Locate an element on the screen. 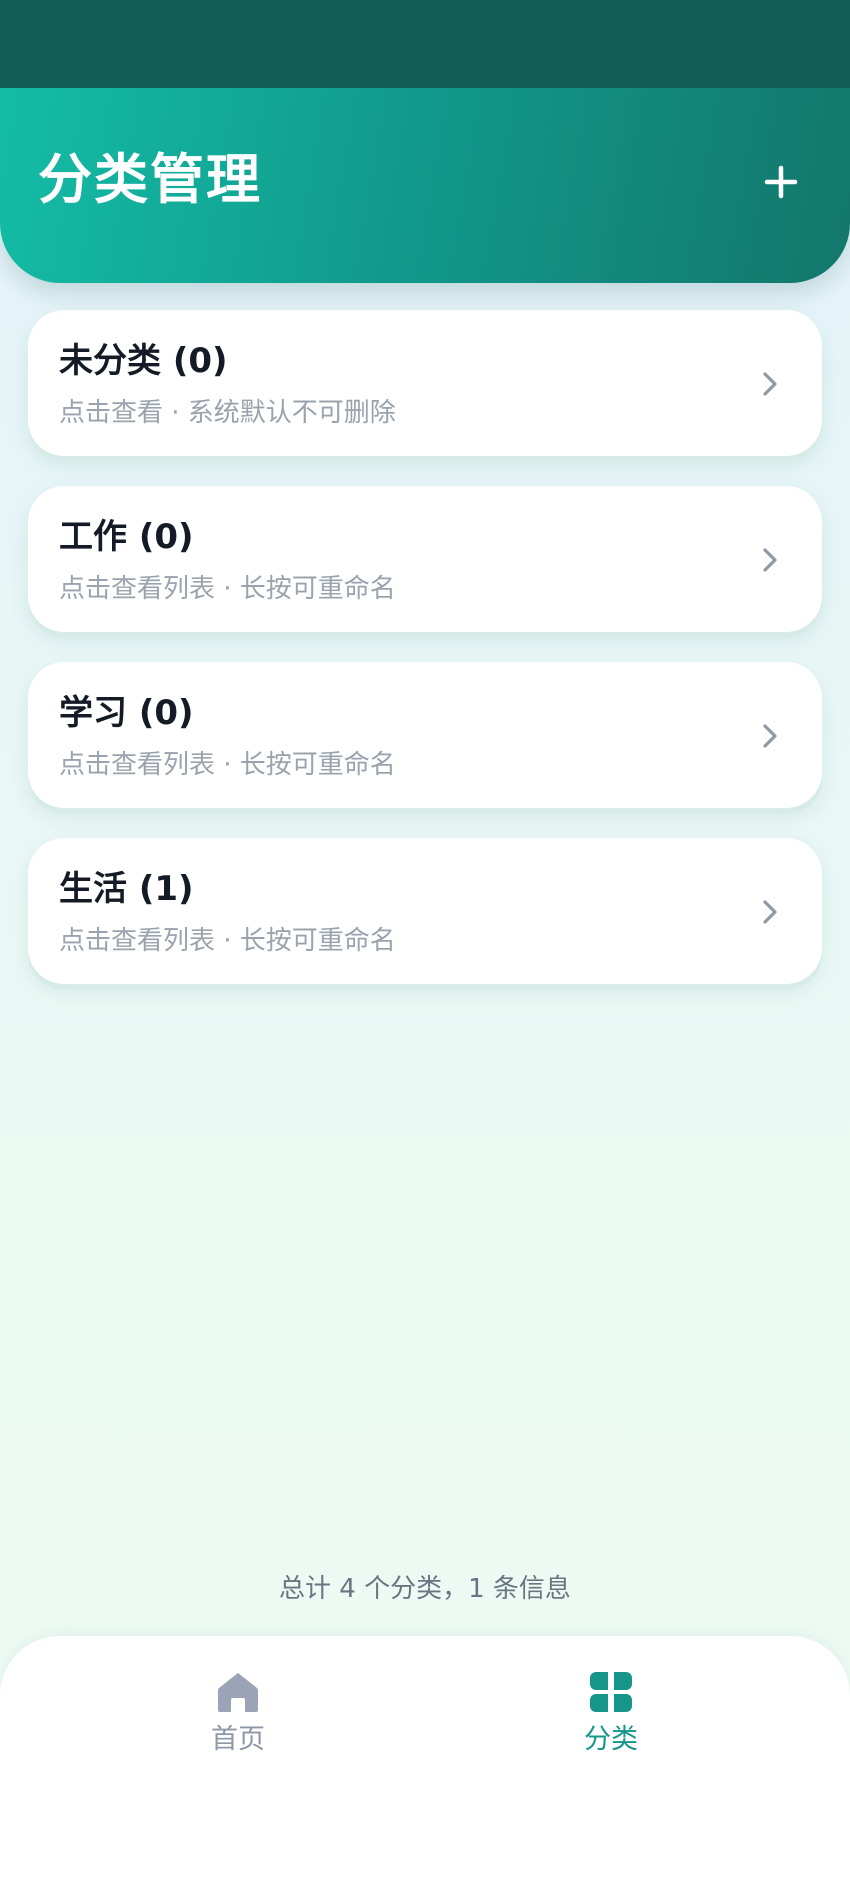  page-header: 分类管理 is located at coordinates (425, 185).